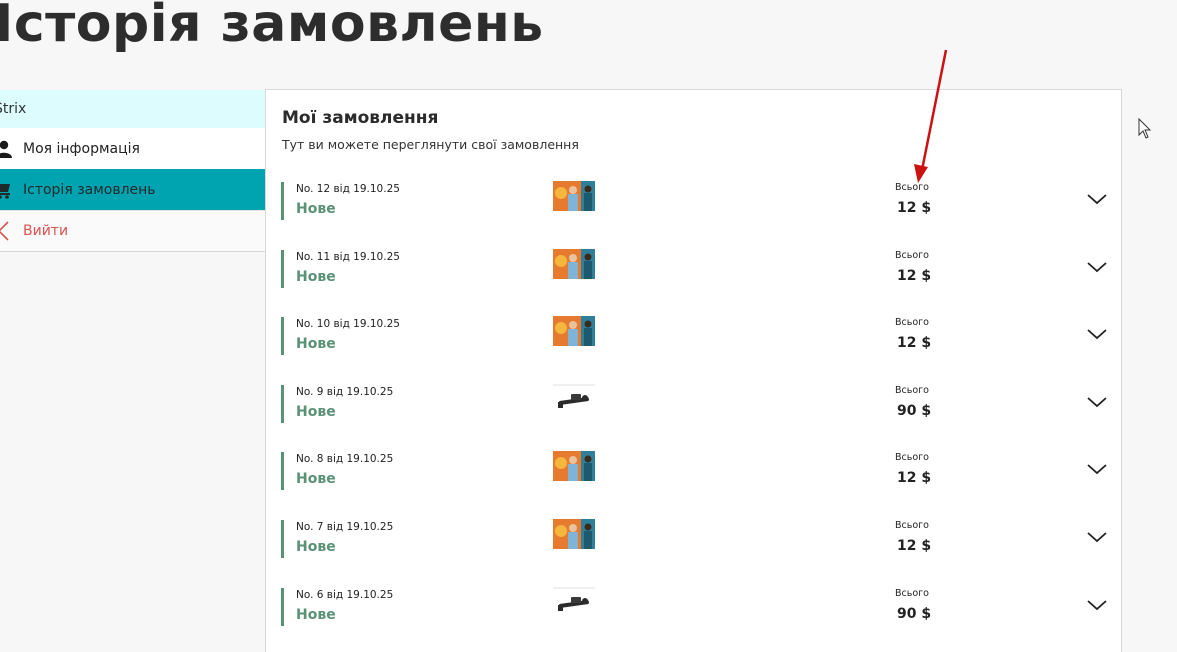  What do you see at coordinates (696, 207) in the screenshot?
I see `order-row: No. 12 від 19.10.25 Нове Всього 12 $` at bounding box center [696, 207].